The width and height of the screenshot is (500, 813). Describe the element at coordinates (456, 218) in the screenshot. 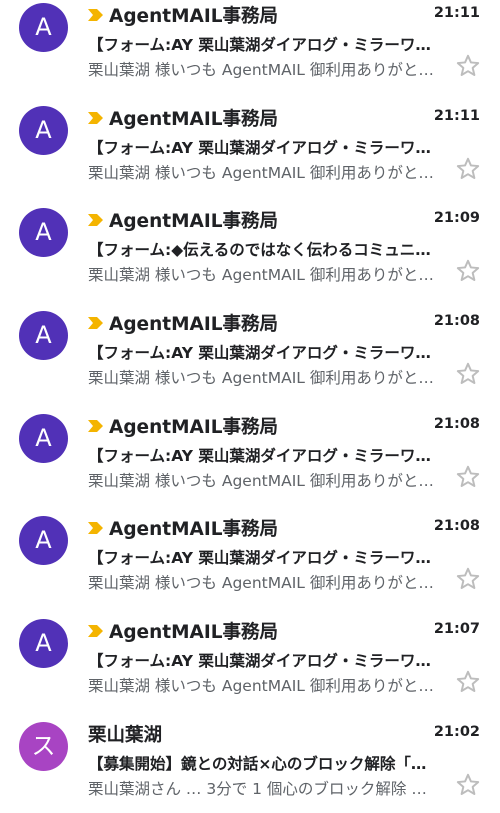

I see `received-time: 21:09` at that location.